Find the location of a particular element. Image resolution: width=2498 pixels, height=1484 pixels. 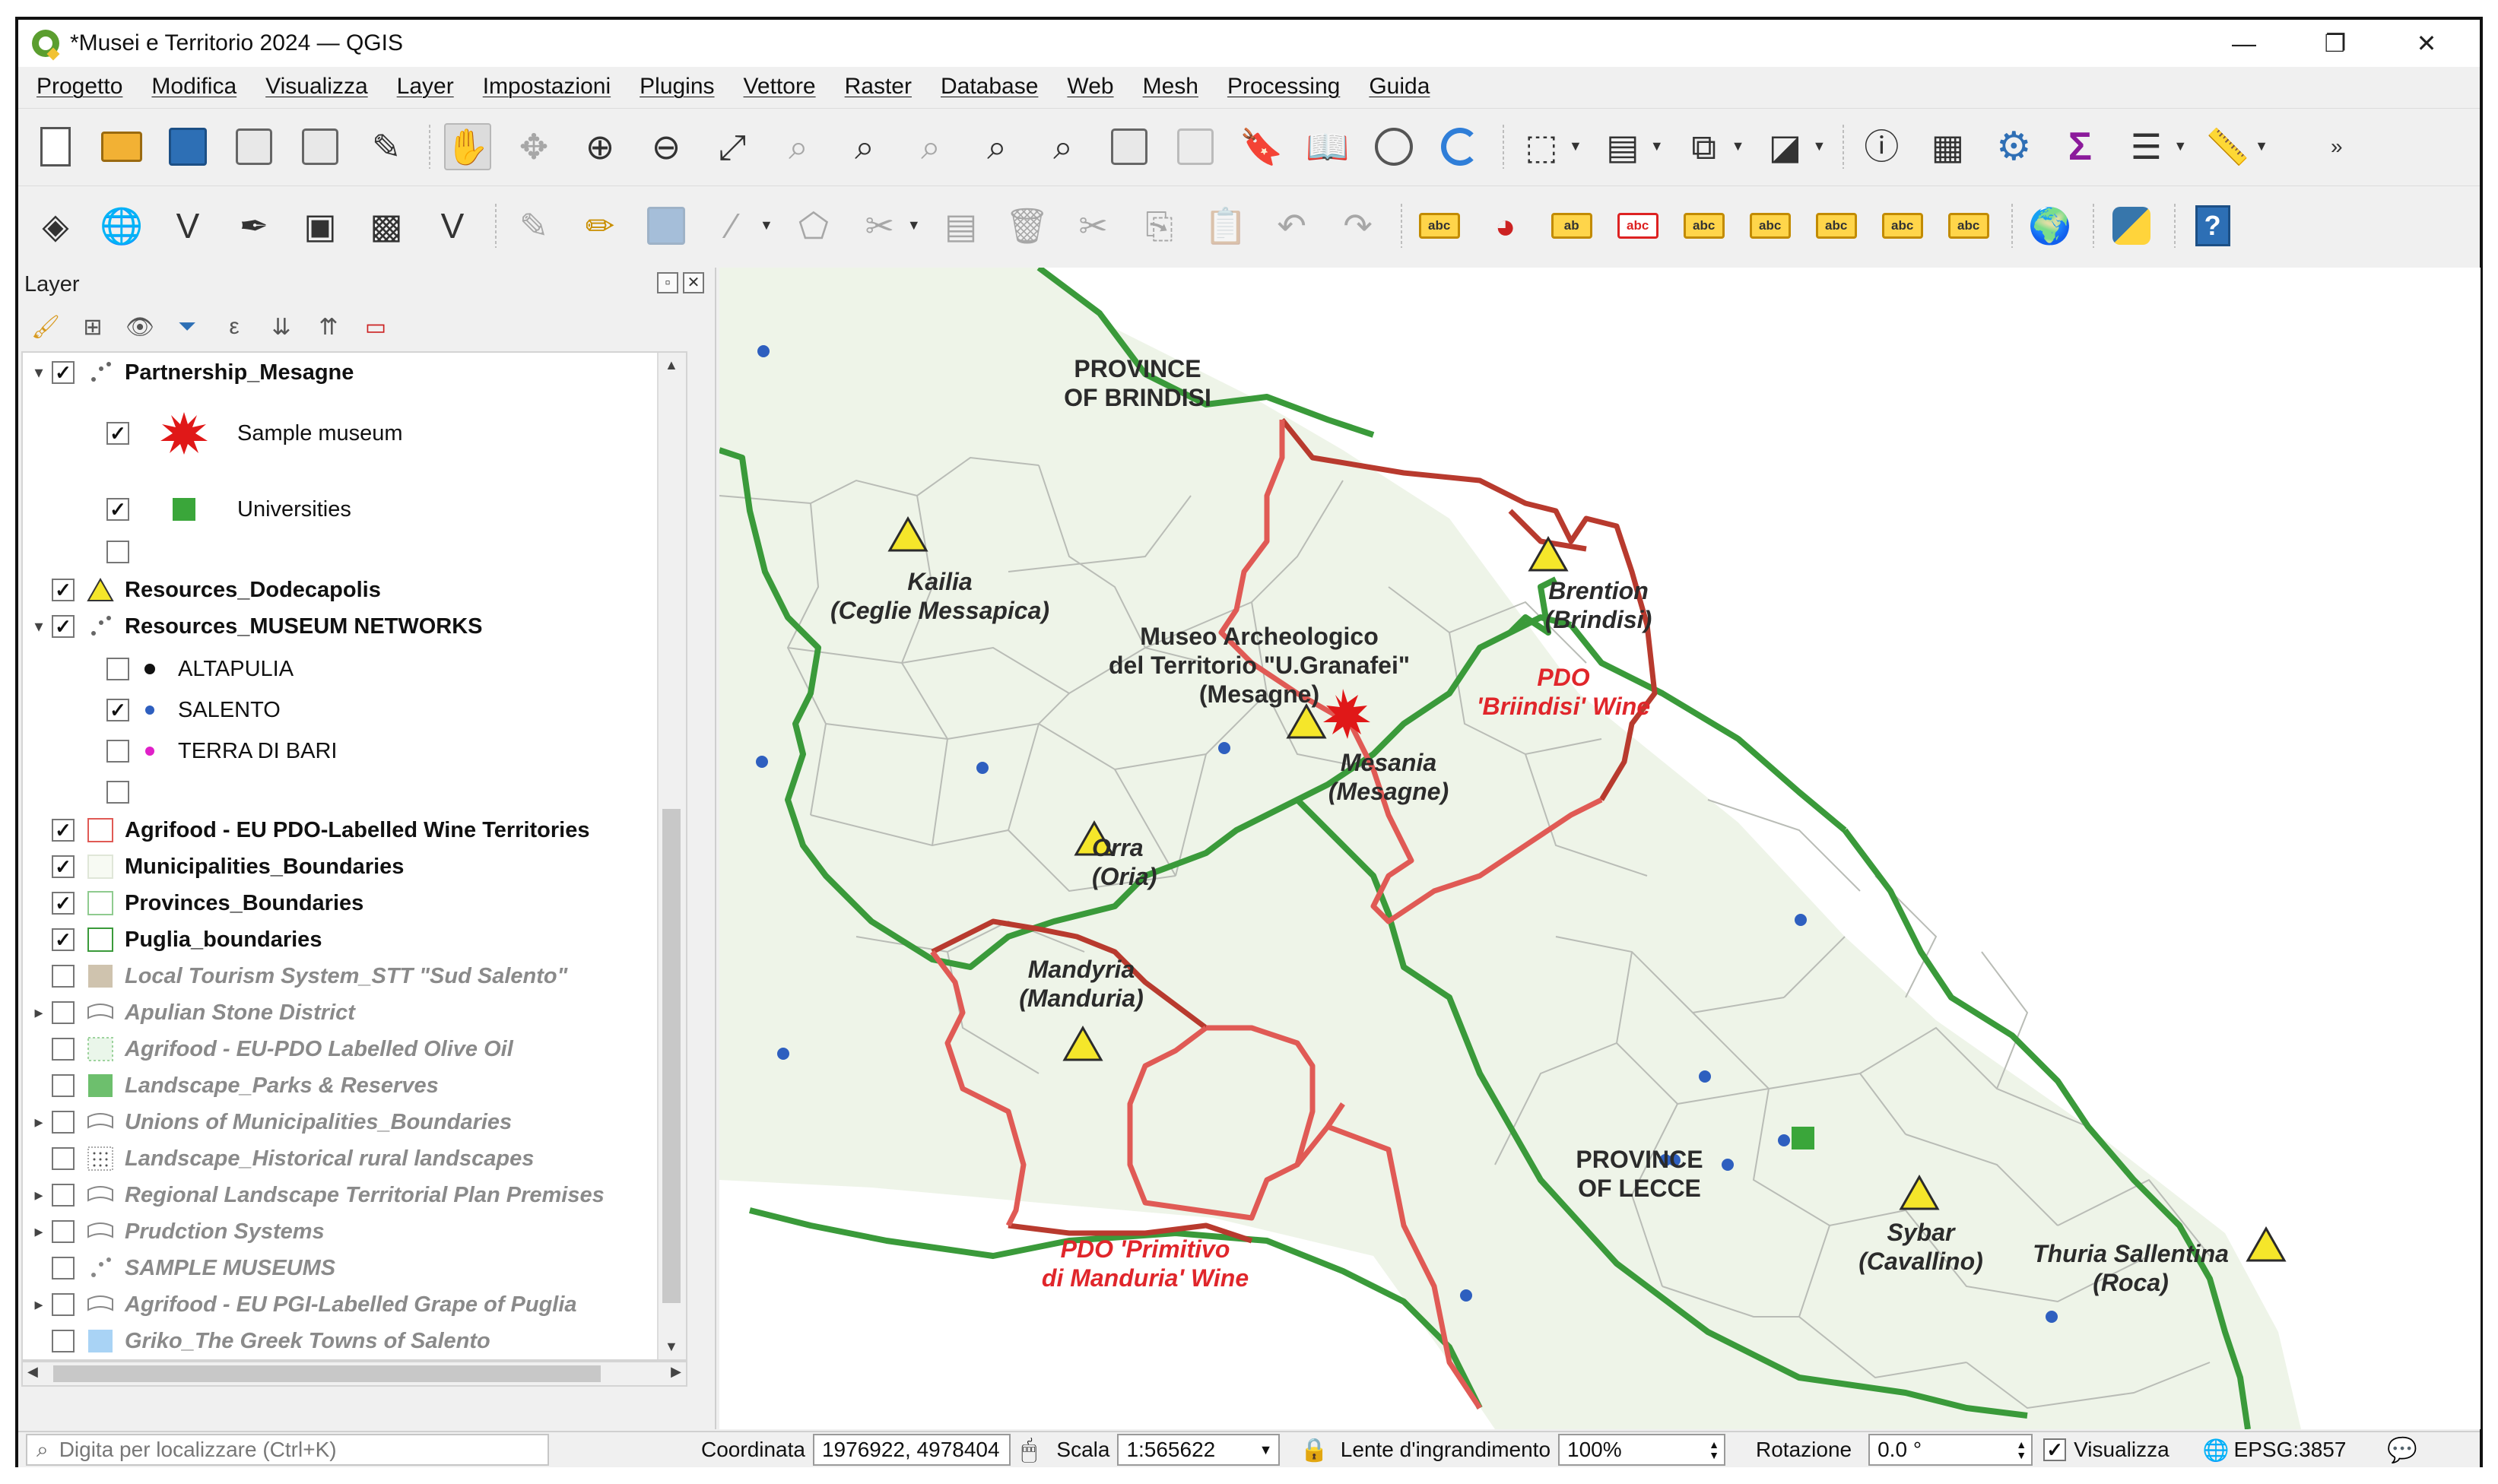

new-map-view-button is located at coordinates (1129, 146).